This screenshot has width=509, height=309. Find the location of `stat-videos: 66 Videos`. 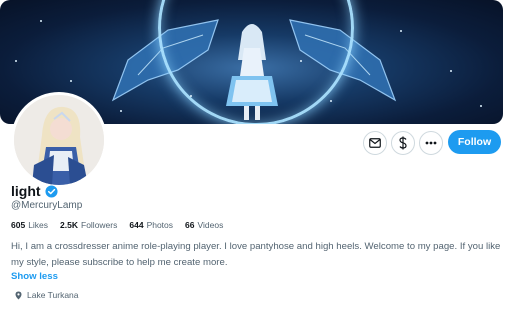

stat-videos: 66 Videos is located at coordinates (204, 225).